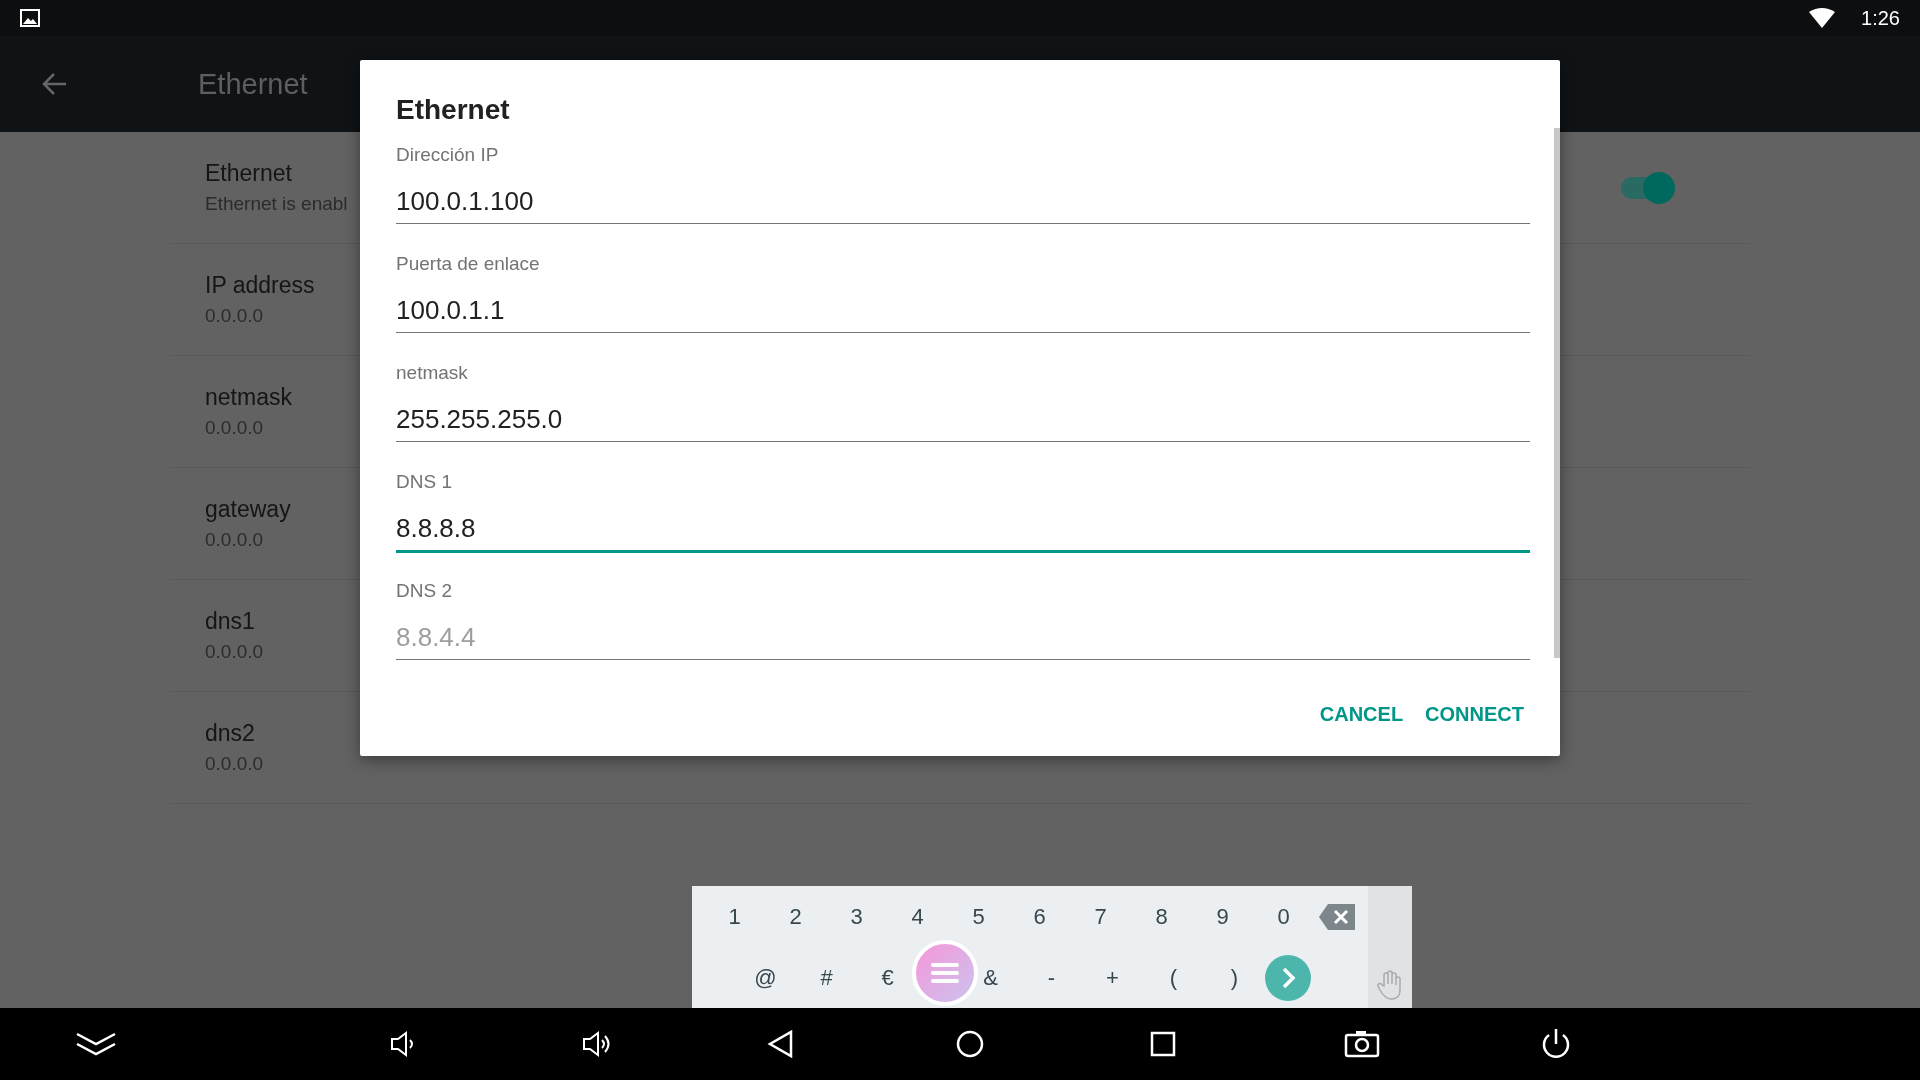 This screenshot has height=1080, width=1920. I want to click on setting-summary: Ethernet is enabl, so click(276, 204).